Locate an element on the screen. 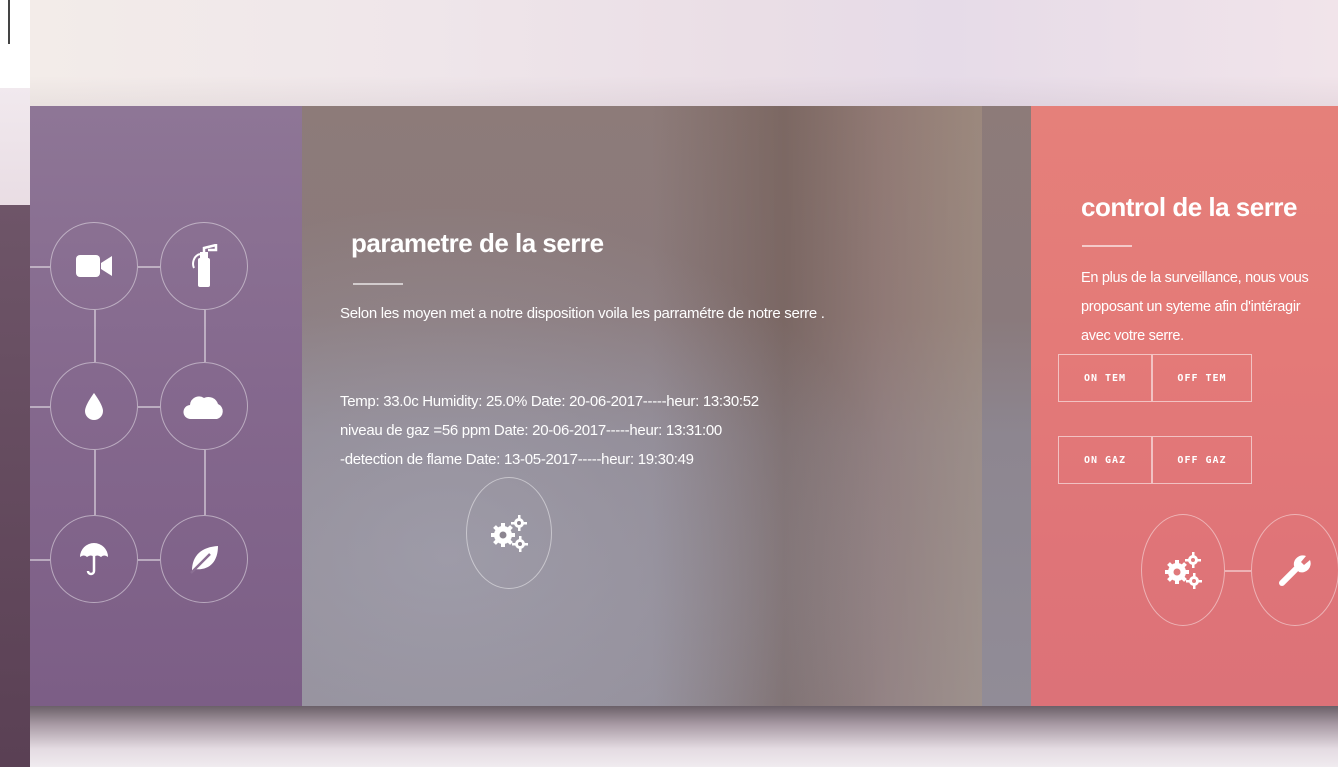 The width and height of the screenshot is (1338, 767). off-tem-button: OFF TEM is located at coordinates (1202, 378).